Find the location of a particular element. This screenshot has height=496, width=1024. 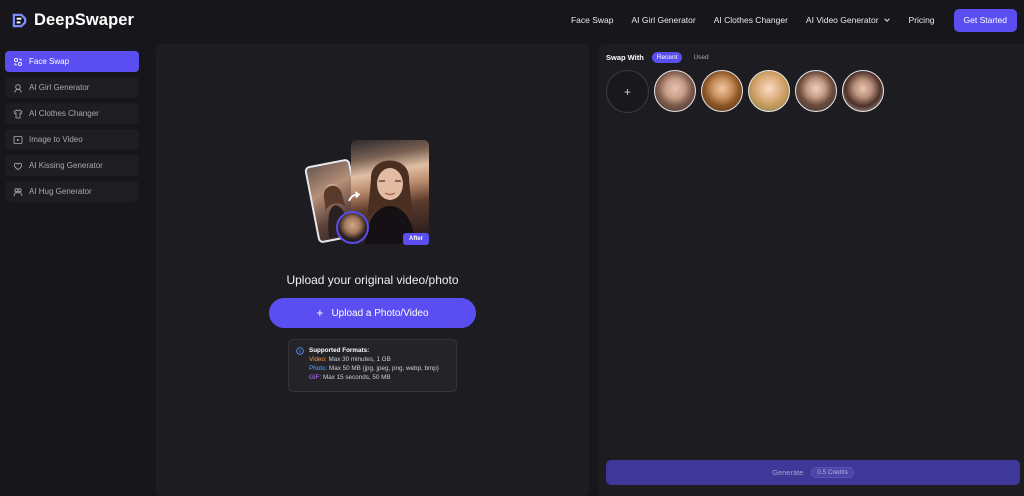

format-photo-label: Photo: is located at coordinates (318, 369).